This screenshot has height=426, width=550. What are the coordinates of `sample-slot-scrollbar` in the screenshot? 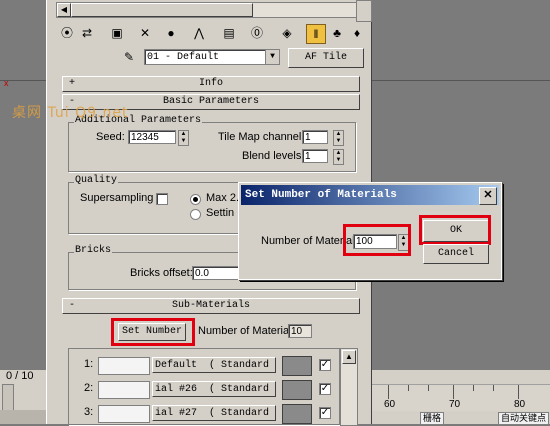 It's located at (364, 11).